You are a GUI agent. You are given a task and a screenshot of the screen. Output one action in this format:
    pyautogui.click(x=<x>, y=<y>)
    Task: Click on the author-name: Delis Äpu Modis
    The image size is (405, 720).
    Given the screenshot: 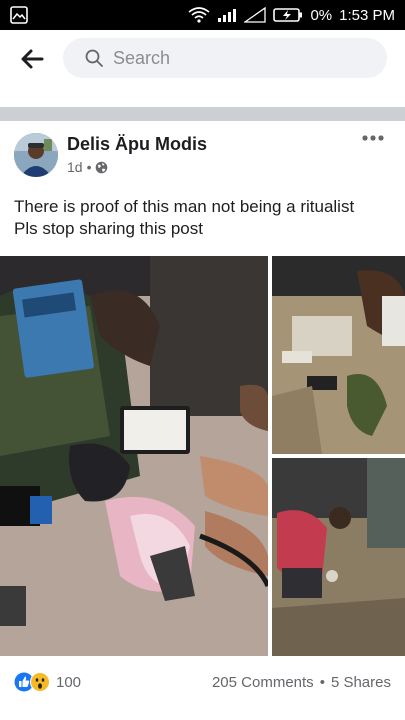 What is the action you would take?
    pyautogui.click(x=137, y=144)
    